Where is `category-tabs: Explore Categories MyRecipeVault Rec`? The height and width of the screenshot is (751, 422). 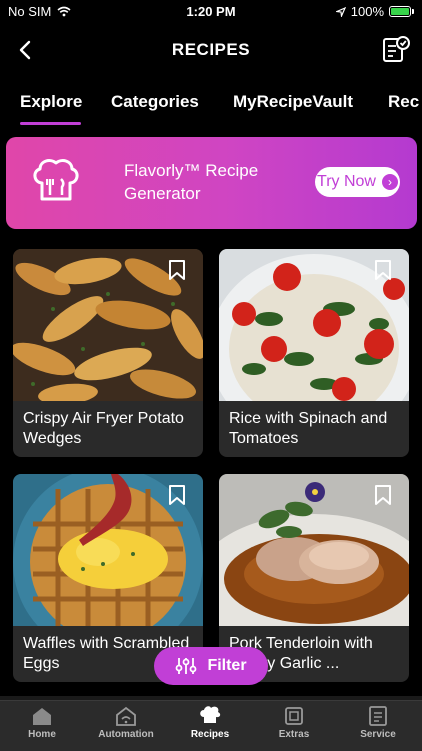 category-tabs: Explore Categories MyRecipeVault Rec is located at coordinates (211, 108).